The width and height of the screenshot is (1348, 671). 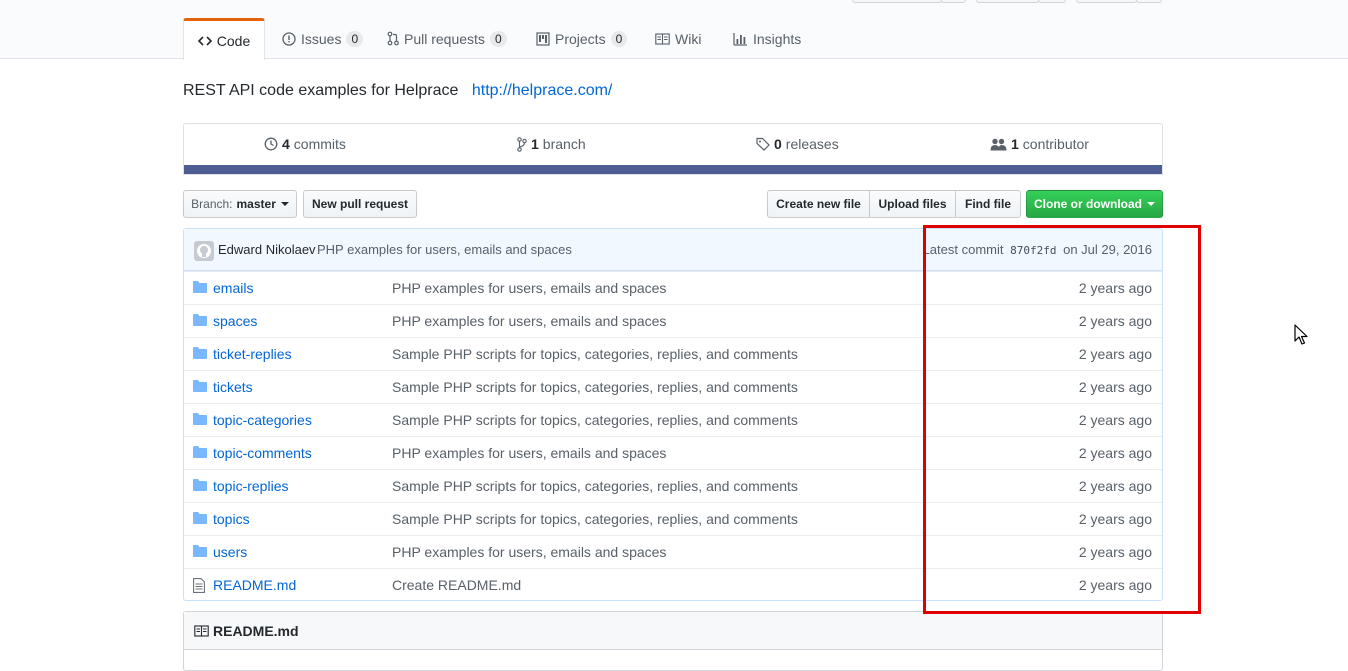 What do you see at coordinates (498, 38) in the screenshot?
I see `pull-requests-counter: 0` at bounding box center [498, 38].